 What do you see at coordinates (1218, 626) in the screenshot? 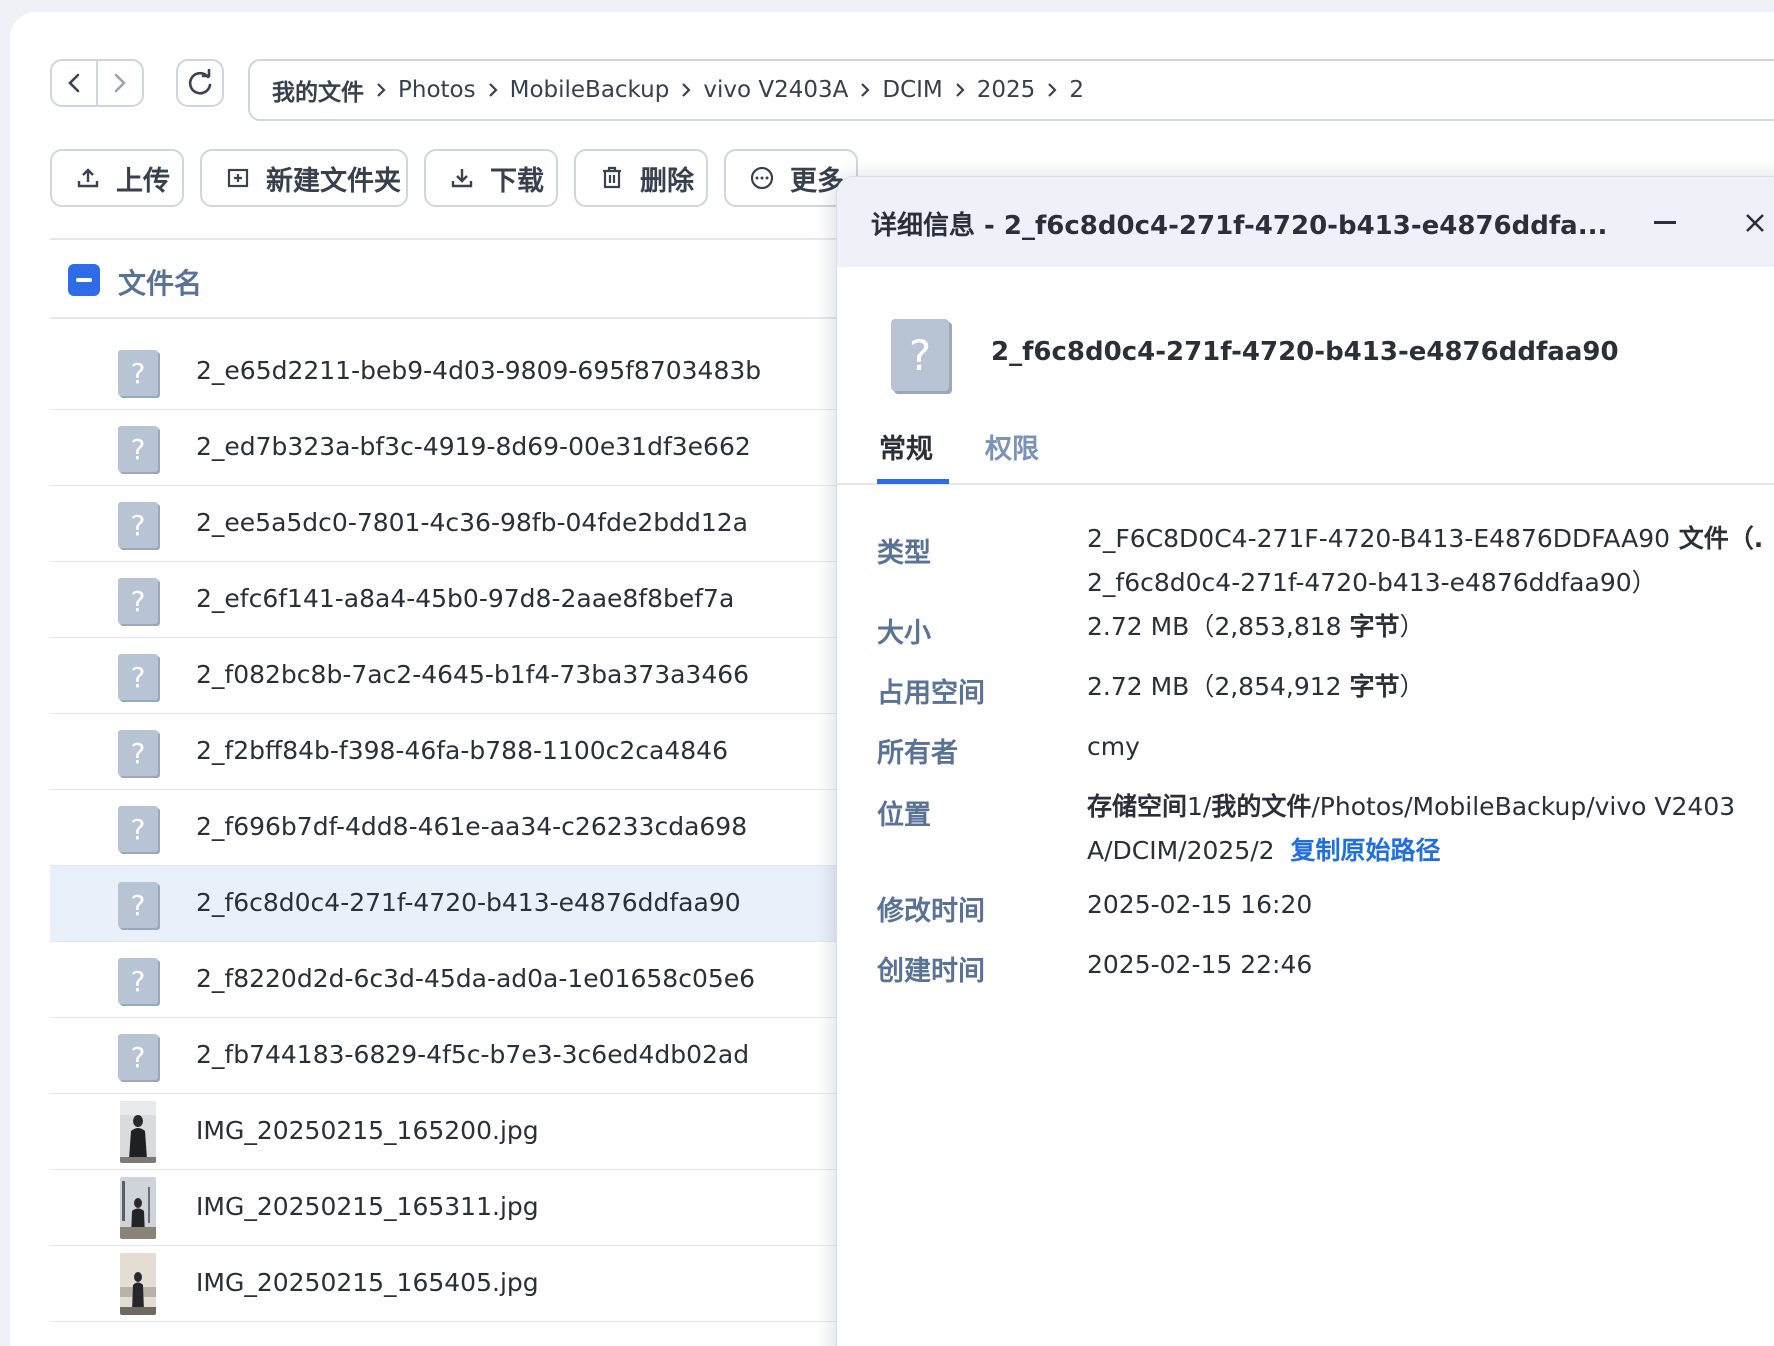
I see `size-number: 2.72 MB（2,853,818` at bounding box center [1218, 626].